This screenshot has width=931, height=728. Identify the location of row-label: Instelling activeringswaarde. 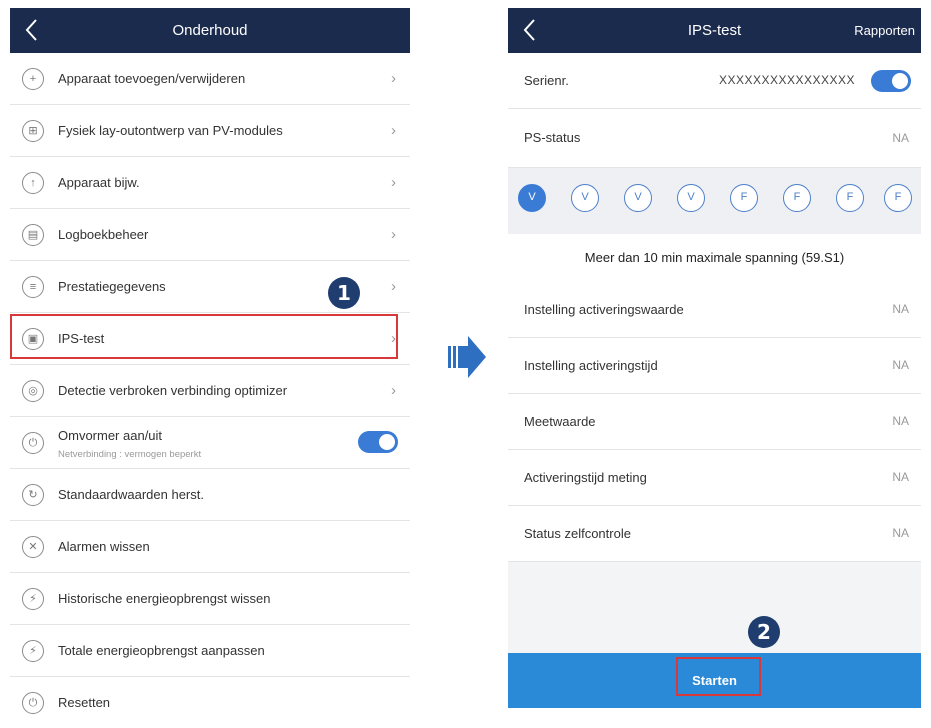
(604, 309).